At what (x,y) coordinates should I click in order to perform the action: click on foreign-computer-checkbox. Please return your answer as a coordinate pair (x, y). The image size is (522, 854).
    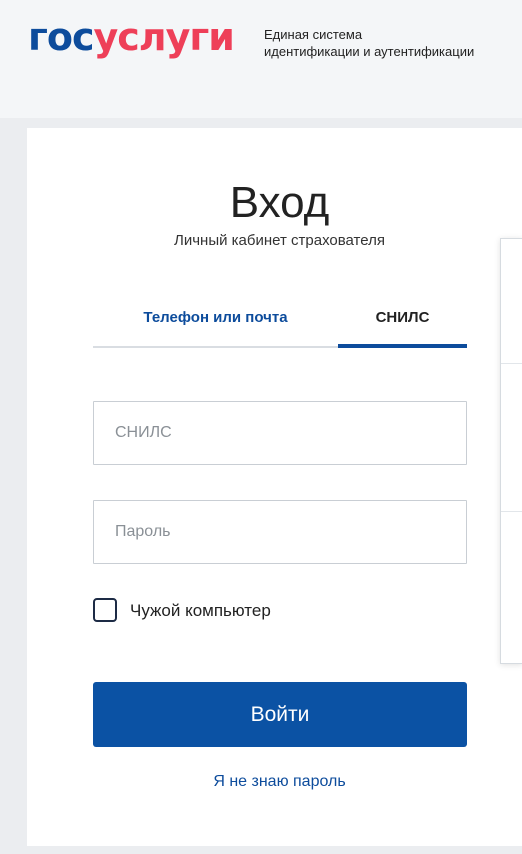
    Looking at the image, I should click on (105, 610).